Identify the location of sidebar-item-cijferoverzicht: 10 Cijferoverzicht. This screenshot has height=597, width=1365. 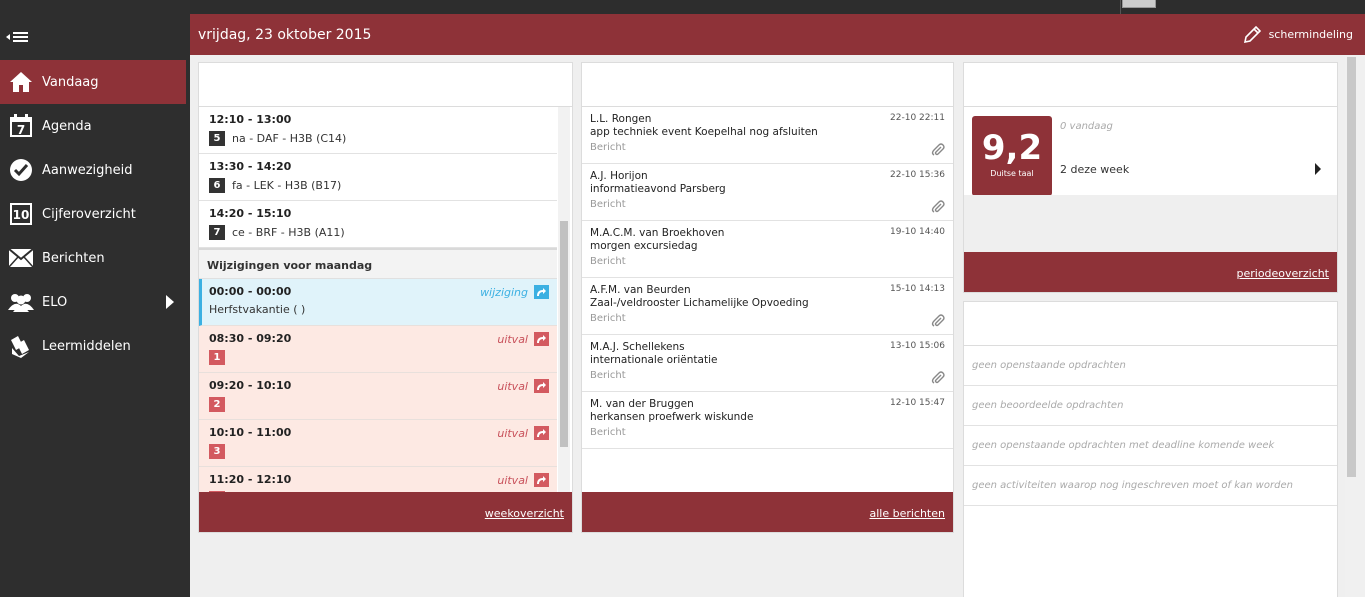
(95, 214).